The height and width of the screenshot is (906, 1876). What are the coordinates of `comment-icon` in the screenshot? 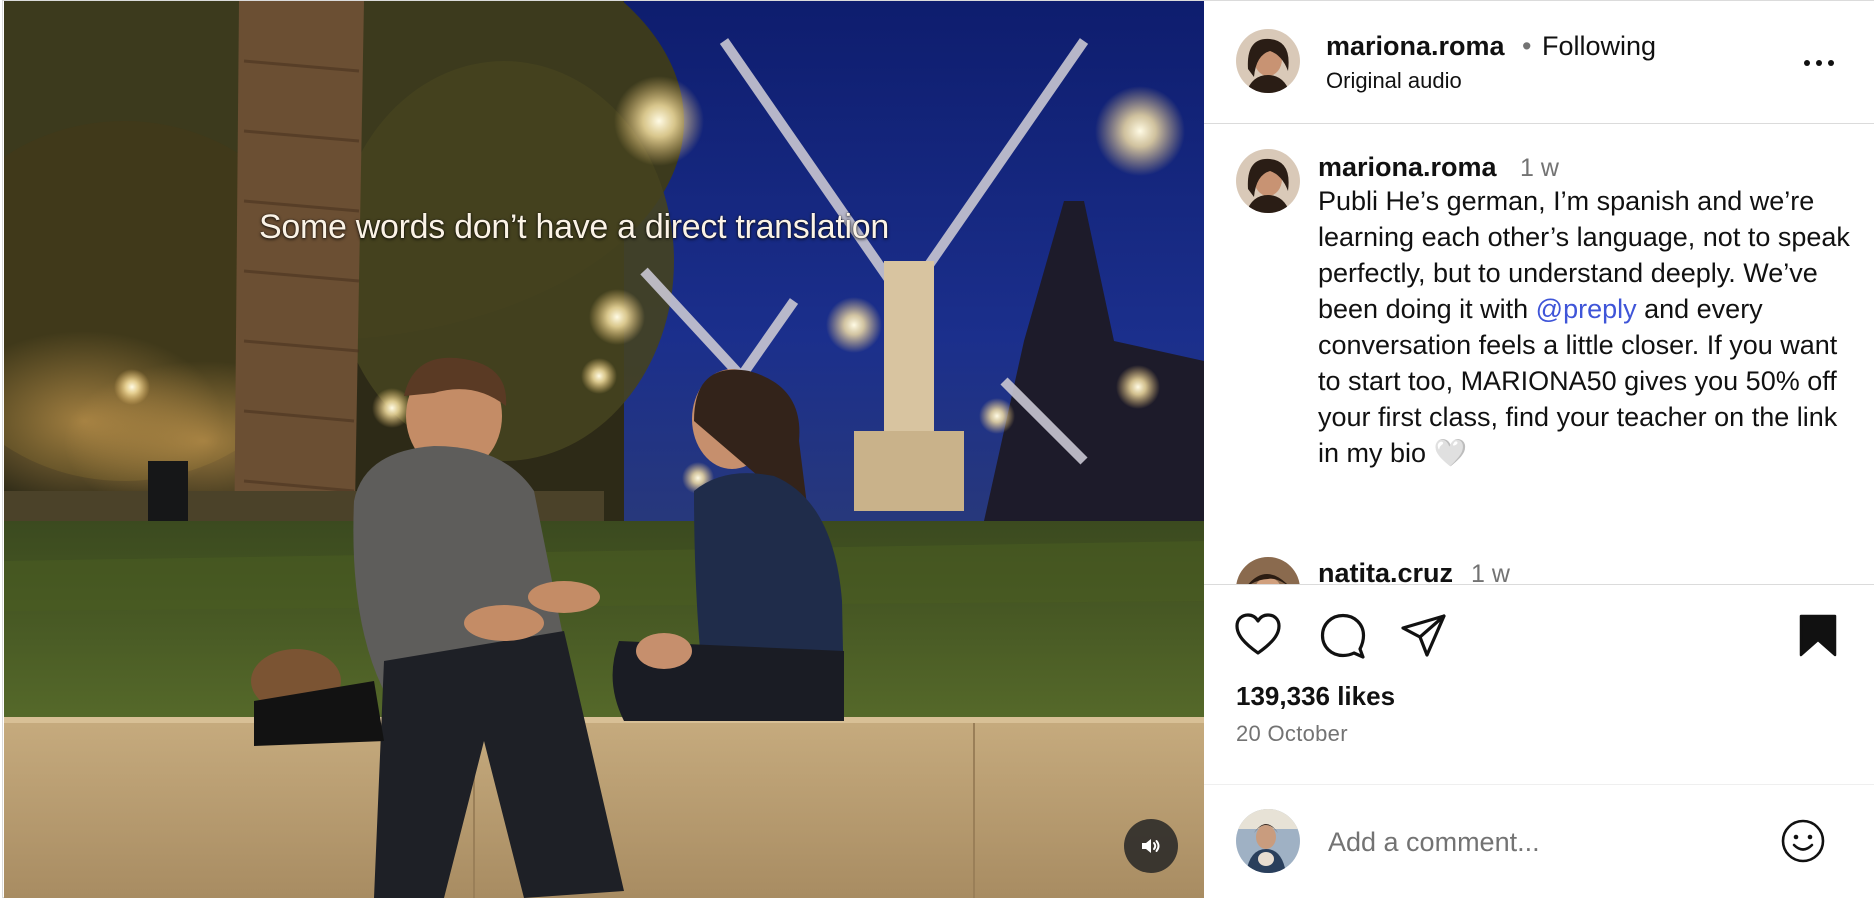 It's located at (1343, 636).